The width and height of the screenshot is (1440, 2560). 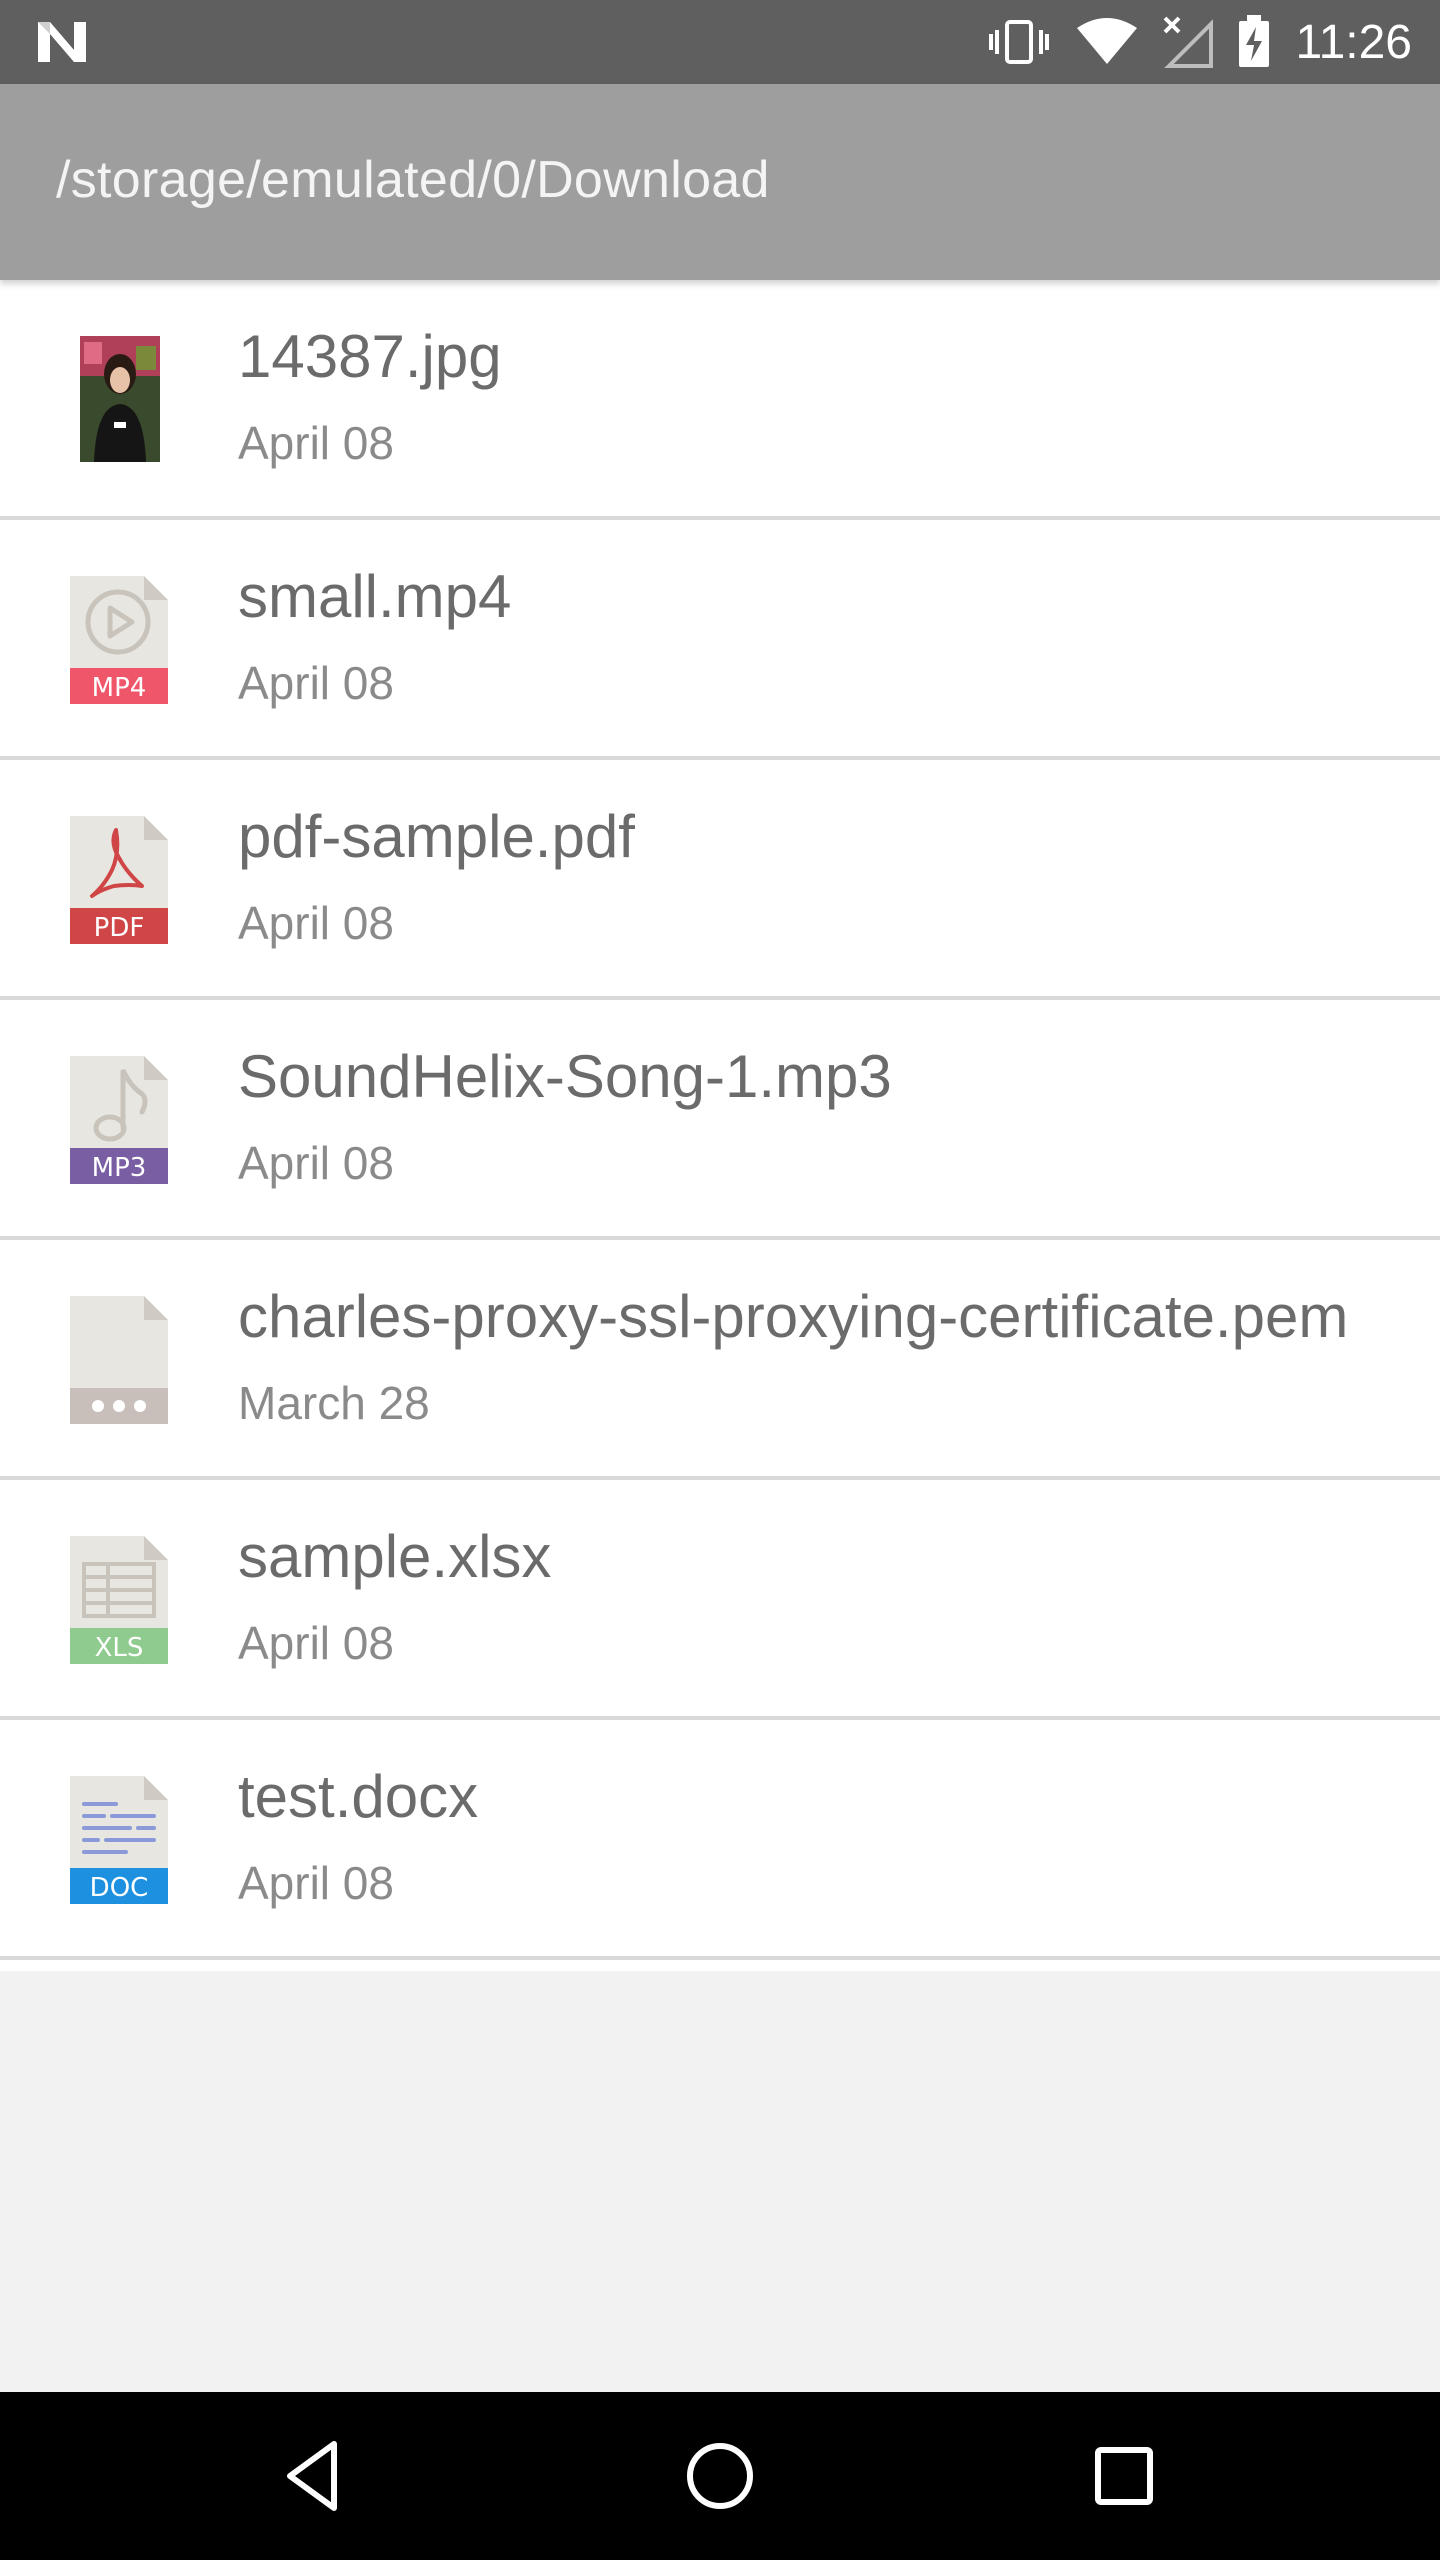 I want to click on file-badge: XLS, so click(x=119, y=1648).